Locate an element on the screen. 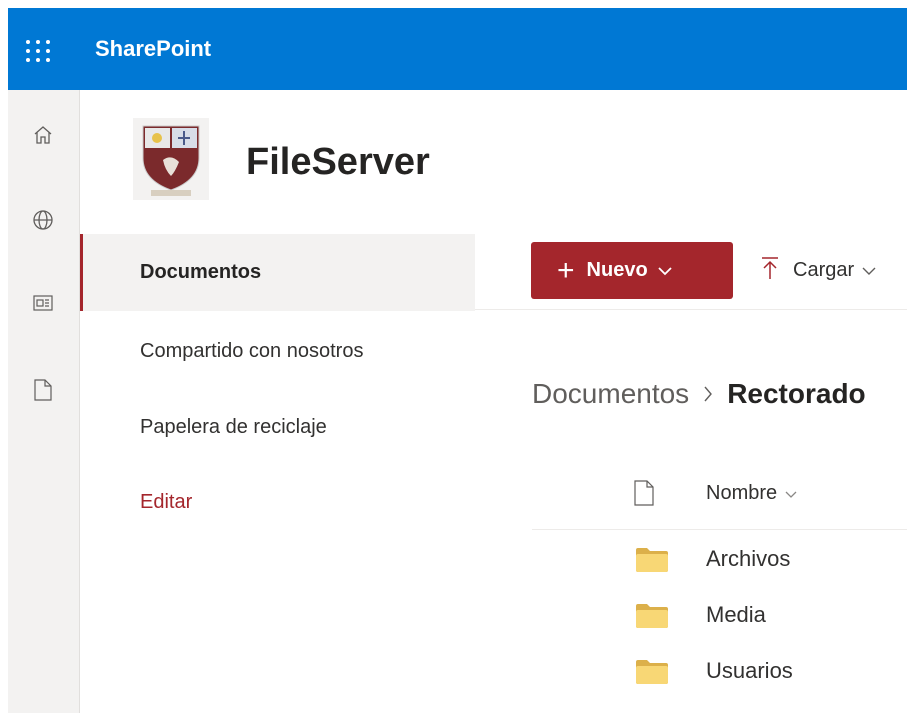 Image resolution: width=907 pixels, height=713 pixels. upload-icon is located at coordinates (770, 271).